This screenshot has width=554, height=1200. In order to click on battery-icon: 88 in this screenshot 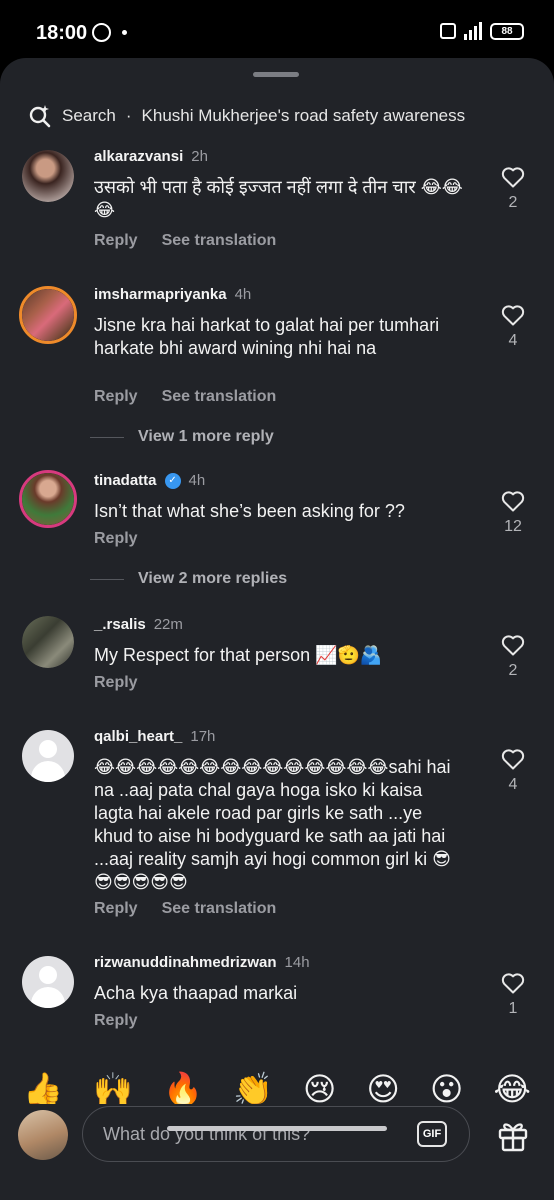, I will do `click(507, 31)`.